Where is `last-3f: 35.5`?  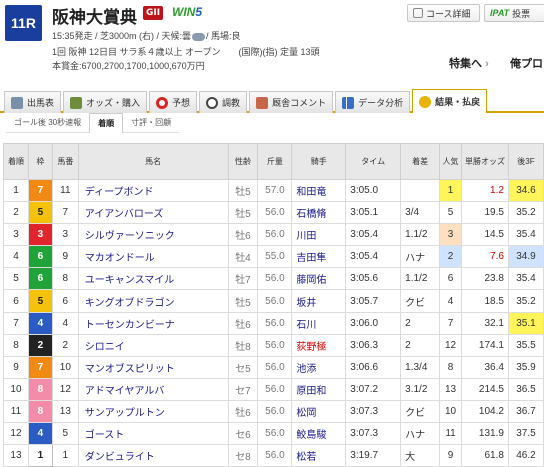 last-3f: 35.5 is located at coordinates (525, 345).